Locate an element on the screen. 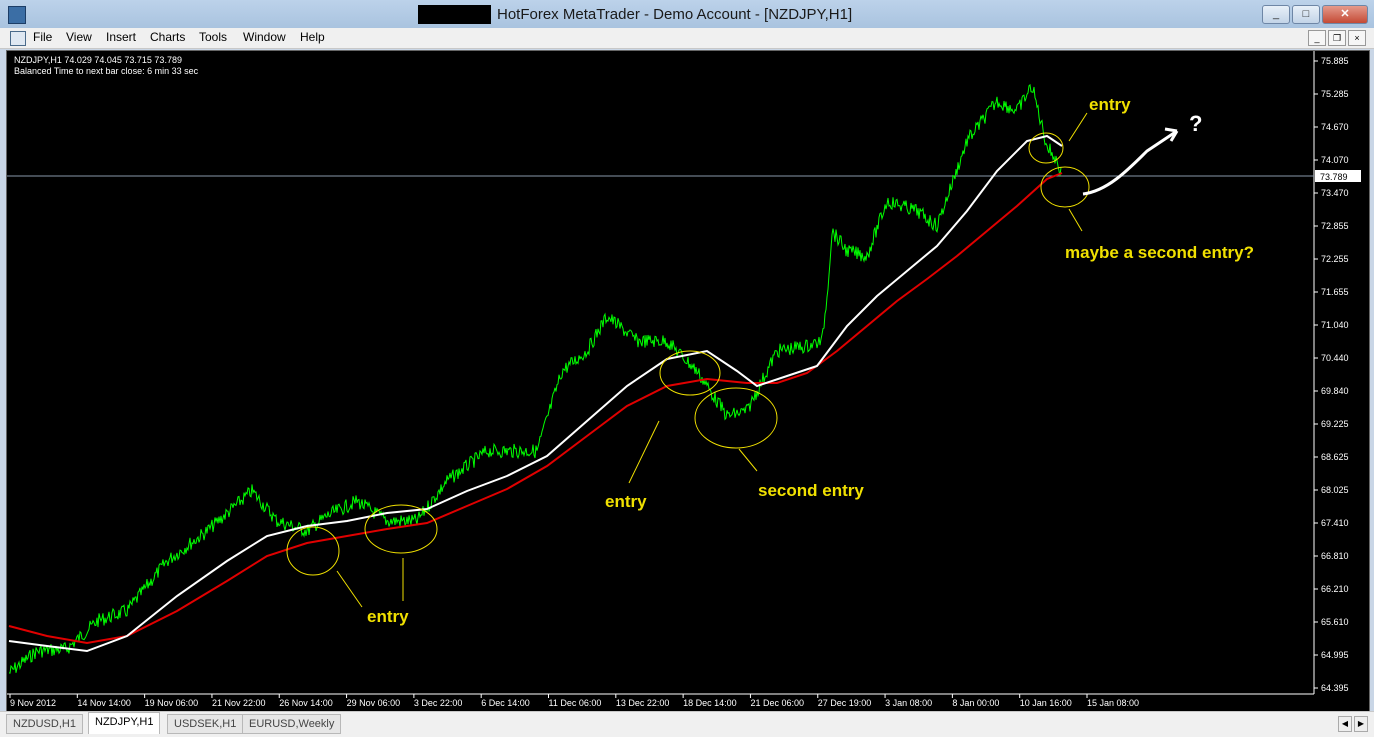 The width and height of the screenshot is (1374, 737). time-tick-label: 8 Jan 00:00 is located at coordinates (975, 703).